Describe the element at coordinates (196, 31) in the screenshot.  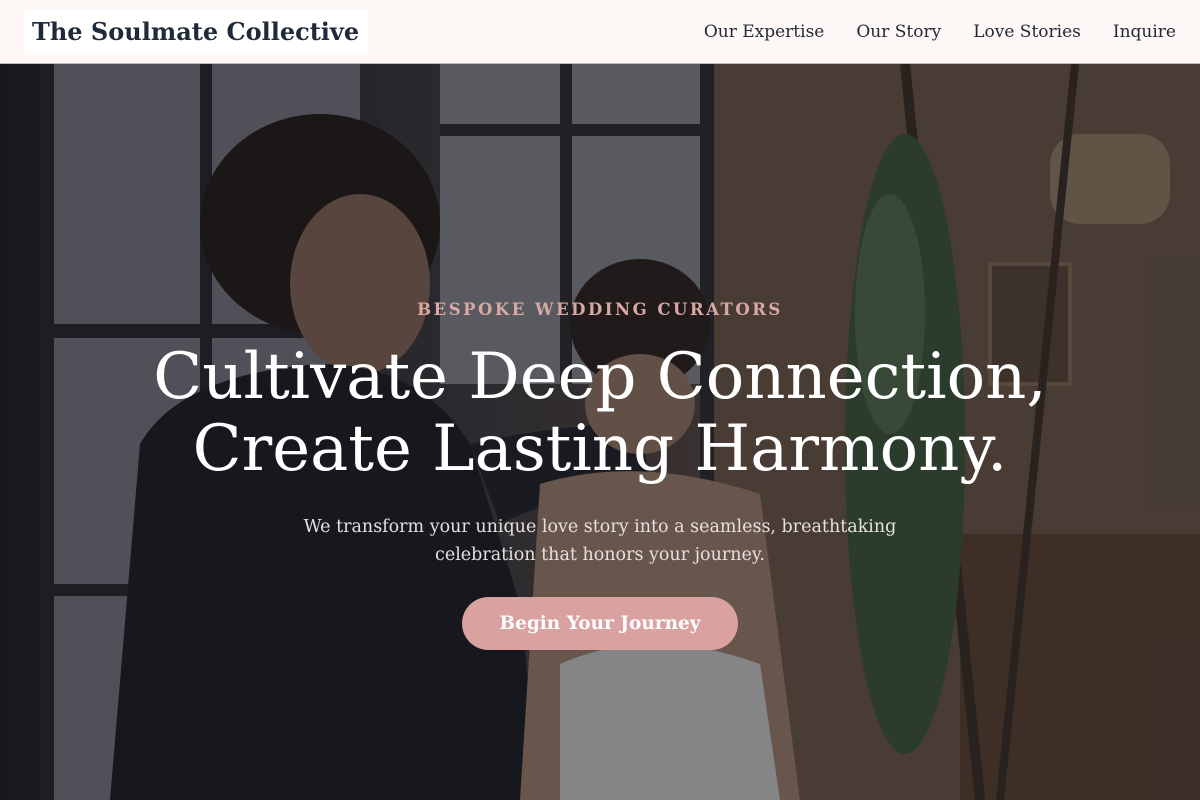
I see `brand-logo: The Soulmate Collective` at that location.